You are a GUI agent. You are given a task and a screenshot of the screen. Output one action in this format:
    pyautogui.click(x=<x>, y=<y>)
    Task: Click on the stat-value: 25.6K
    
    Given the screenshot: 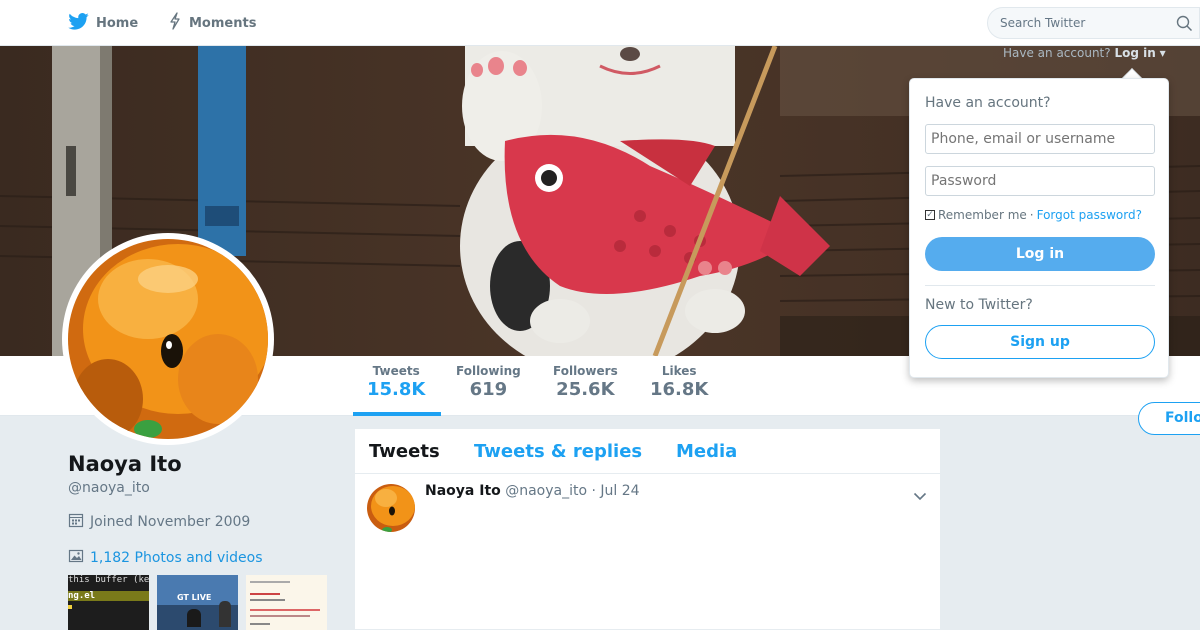 What is the action you would take?
    pyautogui.click(x=585, y=389)
    